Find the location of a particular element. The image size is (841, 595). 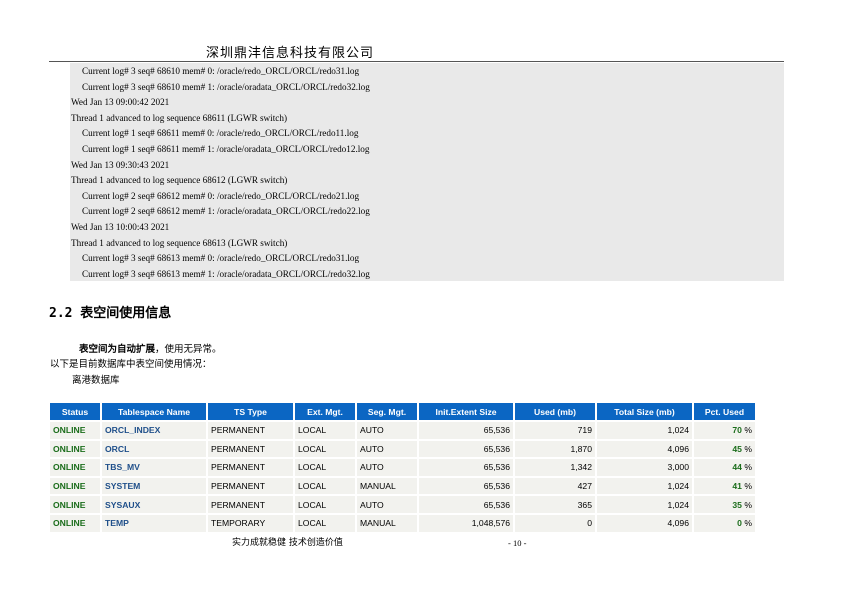

tablespace-note: 表空间为自动扩展，使用无异常。 is located at coordinates (150, 348).